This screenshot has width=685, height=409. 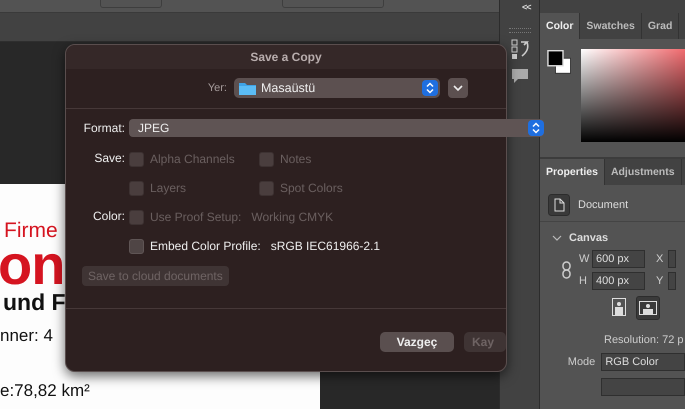 I want to click on mode-dropdown: RGB Color, so click(x=643, y=362).